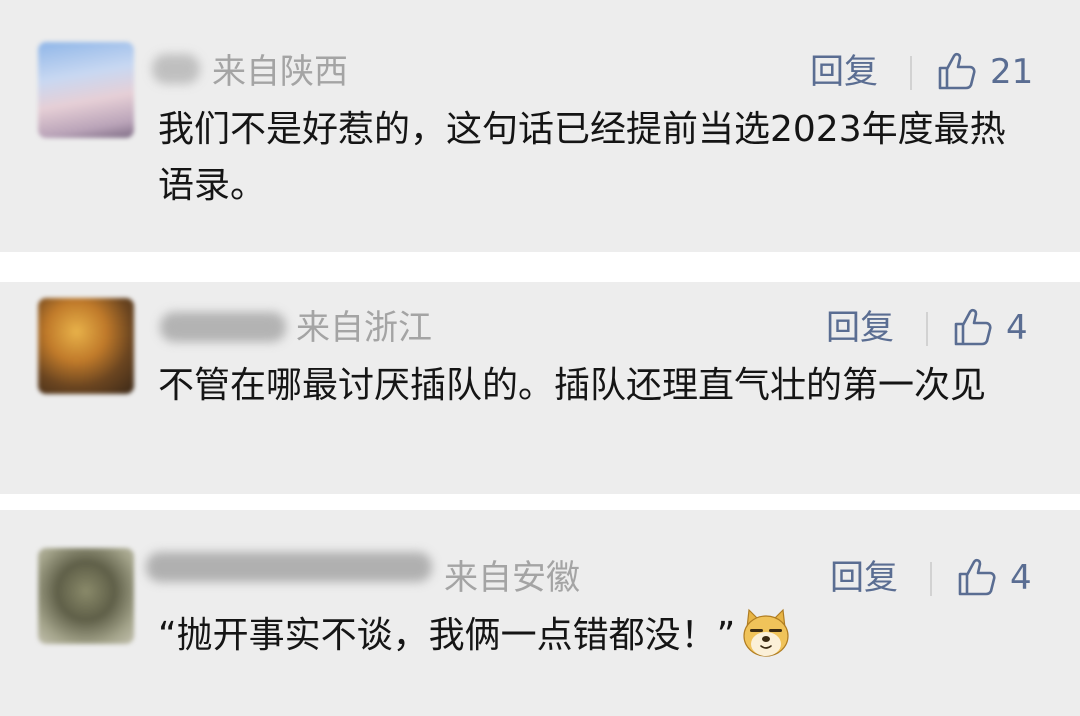 The width and height of the screenshot is (1080, 716). Describe the element at coordinates (280, 72) in the screenshot. I see `comment-location: 来自陕西` at that location.